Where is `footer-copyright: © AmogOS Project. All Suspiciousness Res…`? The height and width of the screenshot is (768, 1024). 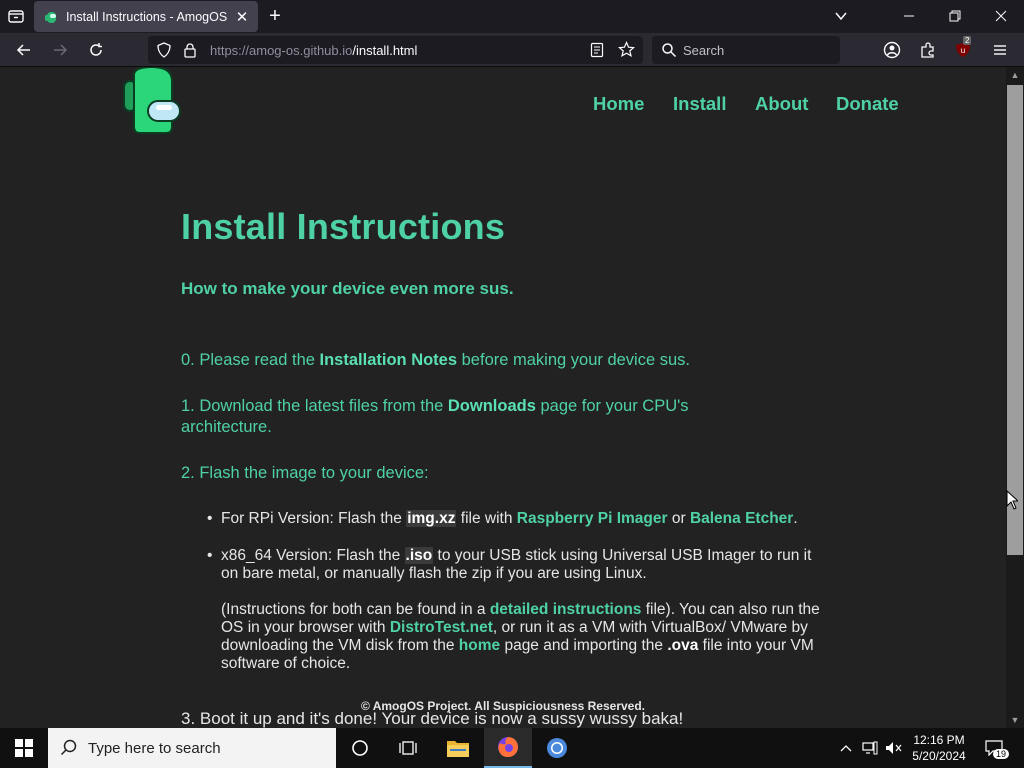 footer-copyright: © AmogOS Project. All Suspiciousness Res… is located at coordinates (503, 706).